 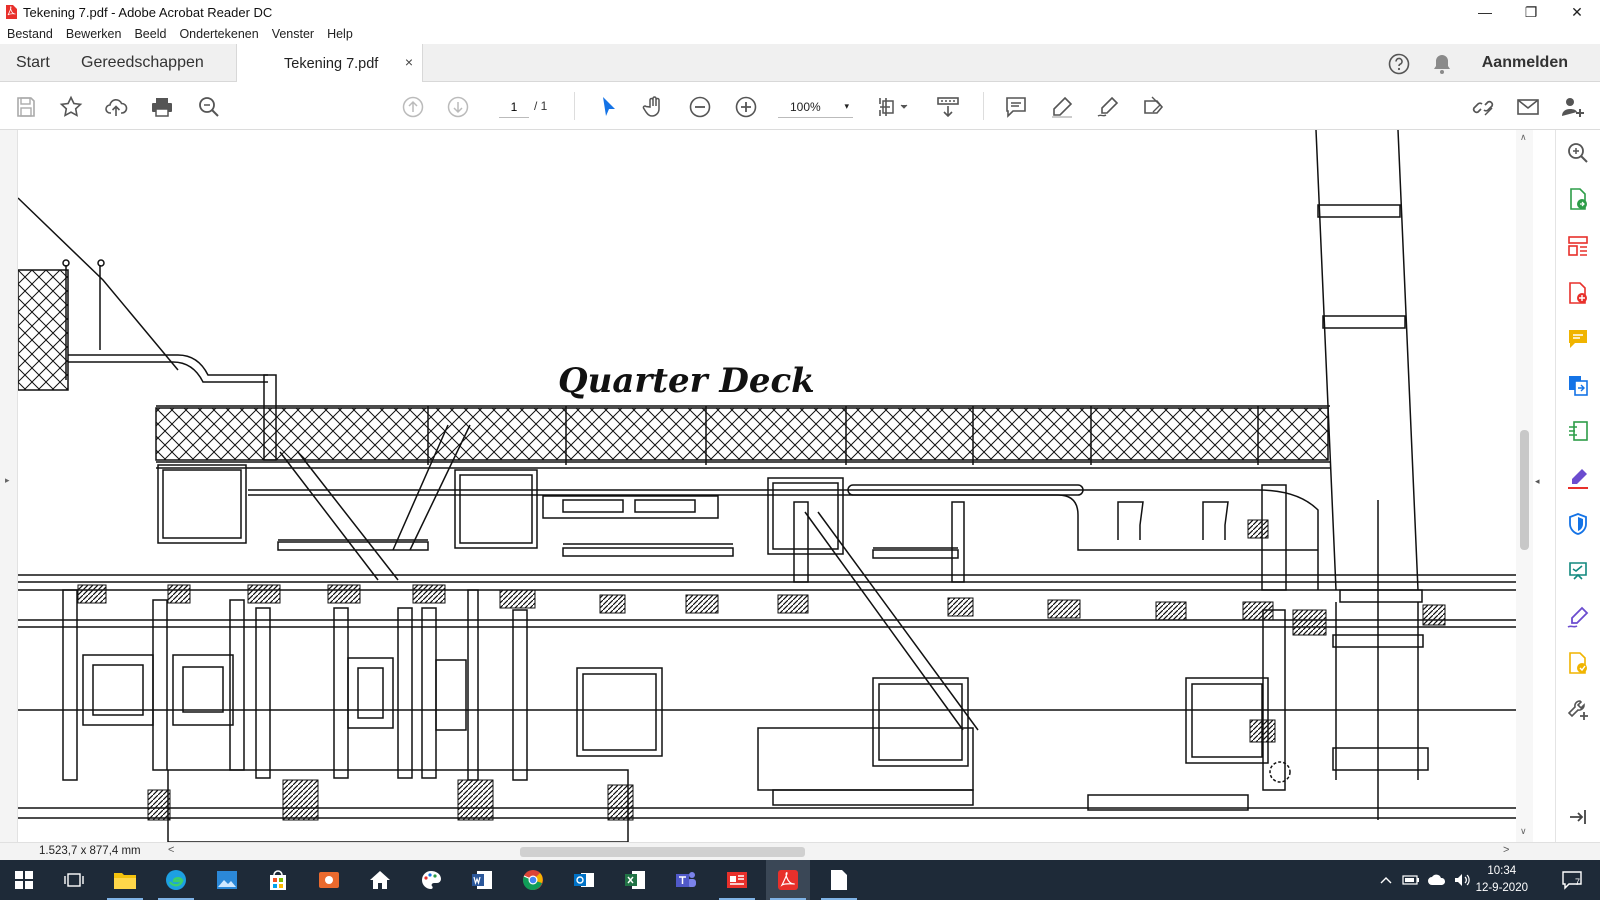 I want to click on action-center-icon: 7, so click(x=1572, y=880).